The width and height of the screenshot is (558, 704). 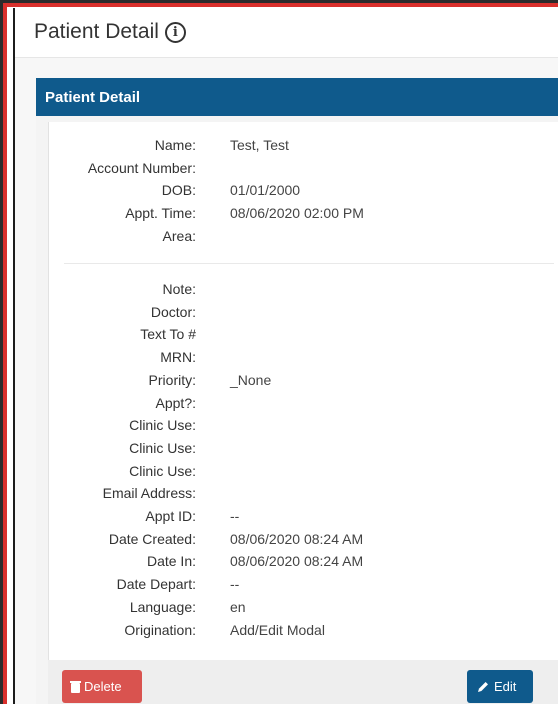 What do you see at coordinates (179, 289) in the screenshot?
I see `detail-label: Note:` at bounding box center [179, 289].